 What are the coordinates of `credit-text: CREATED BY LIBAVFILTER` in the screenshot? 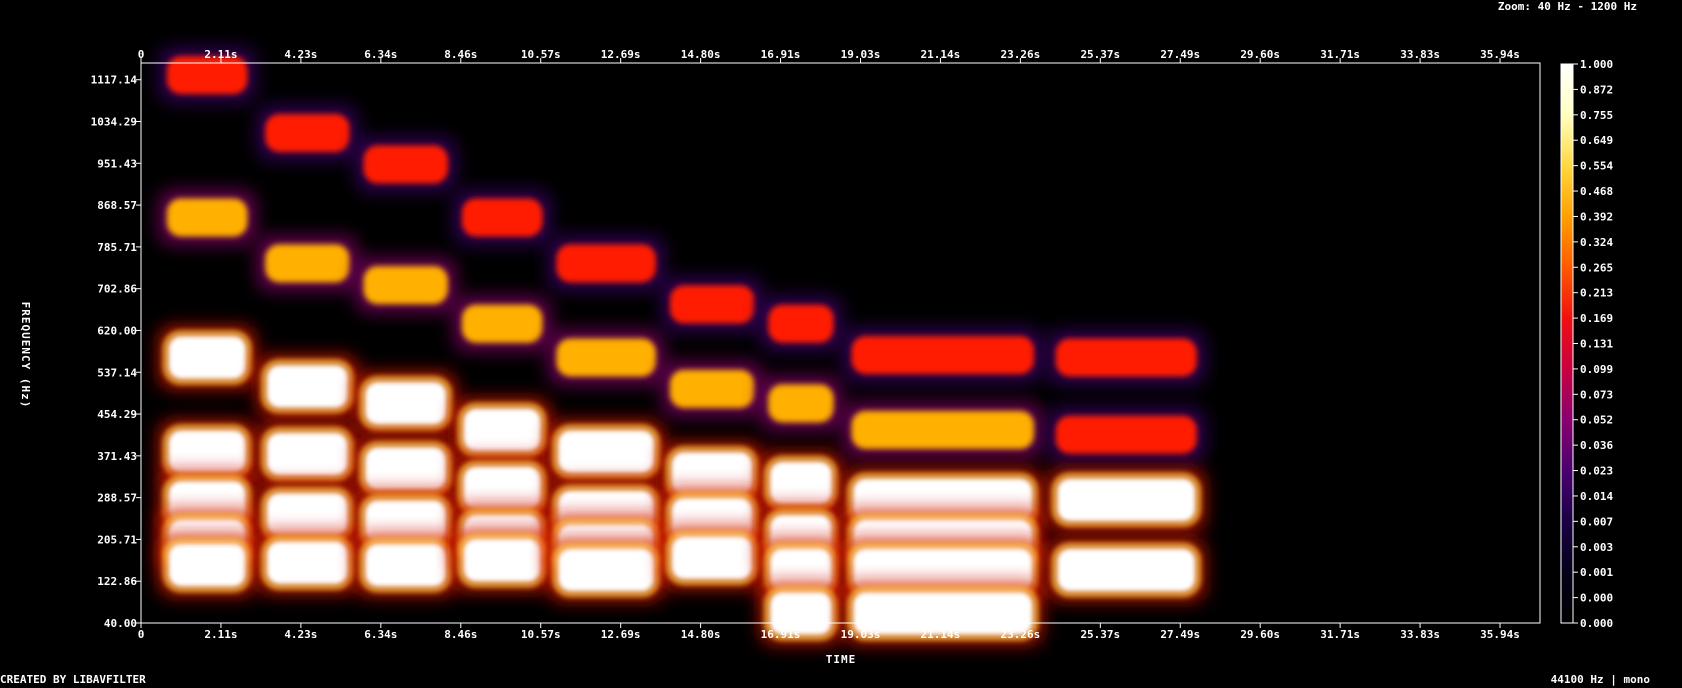 It's located at (73, 679).